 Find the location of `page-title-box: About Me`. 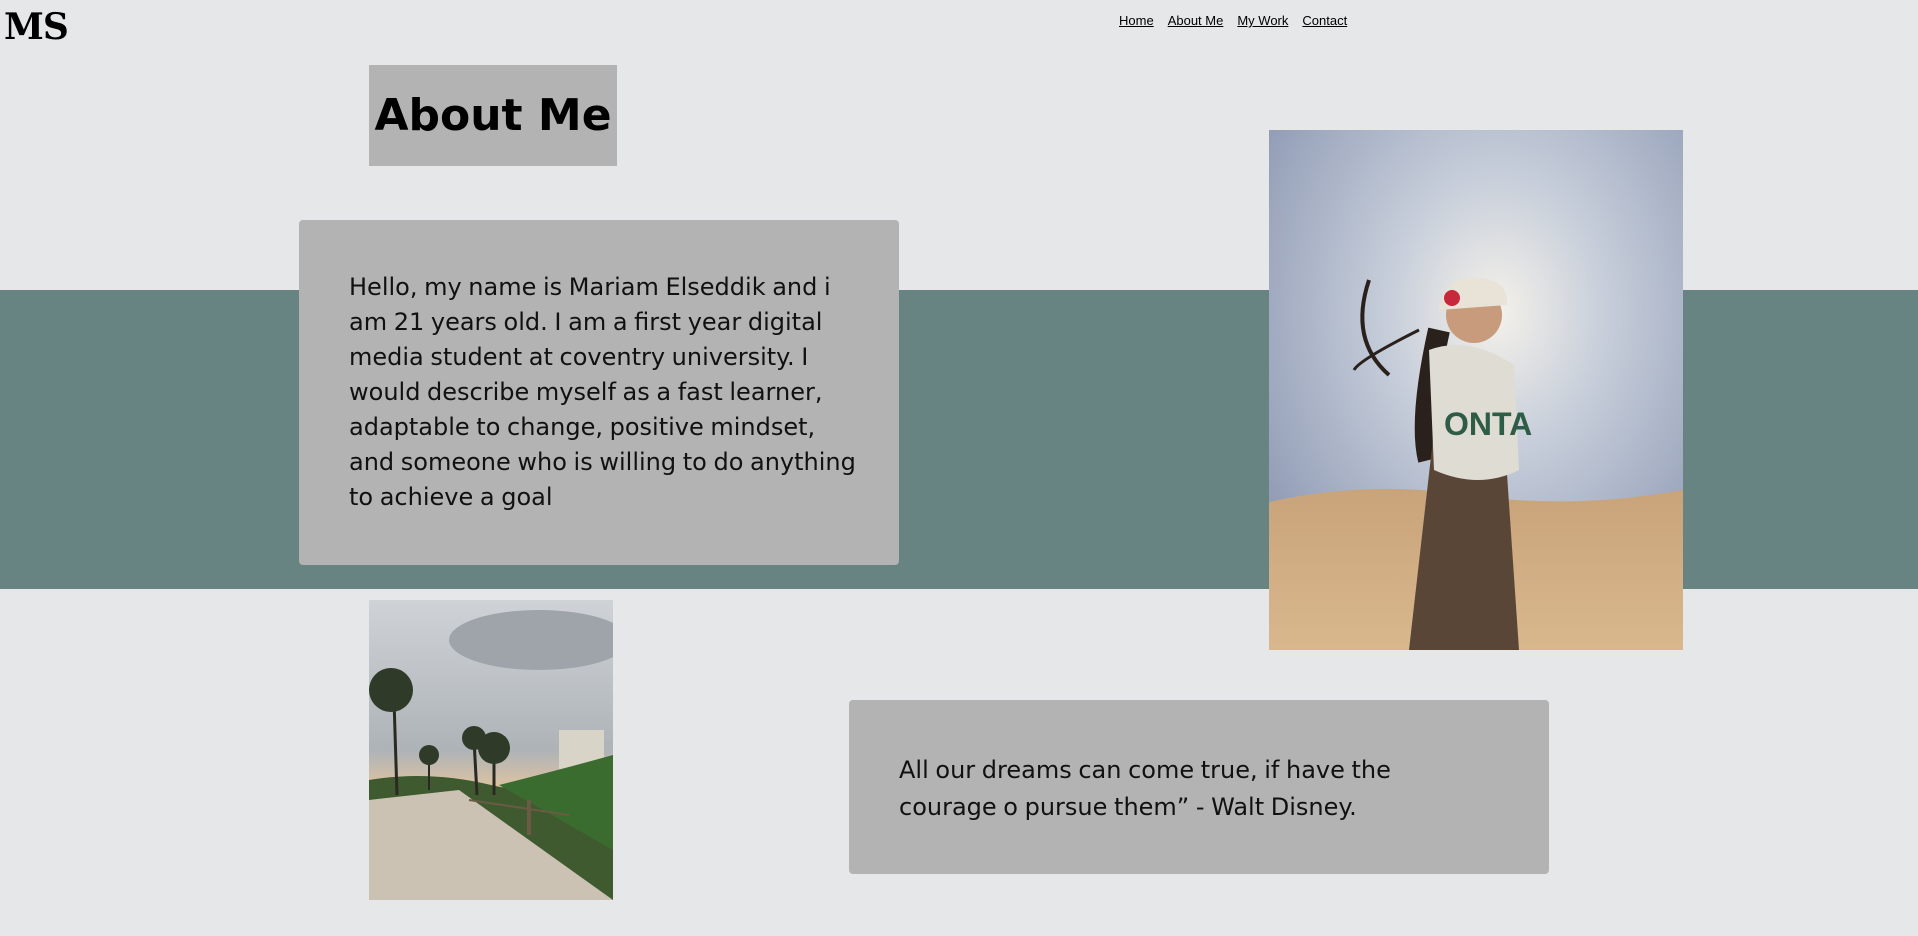

page-title-box: About Me is located at coordinates (493, 115).